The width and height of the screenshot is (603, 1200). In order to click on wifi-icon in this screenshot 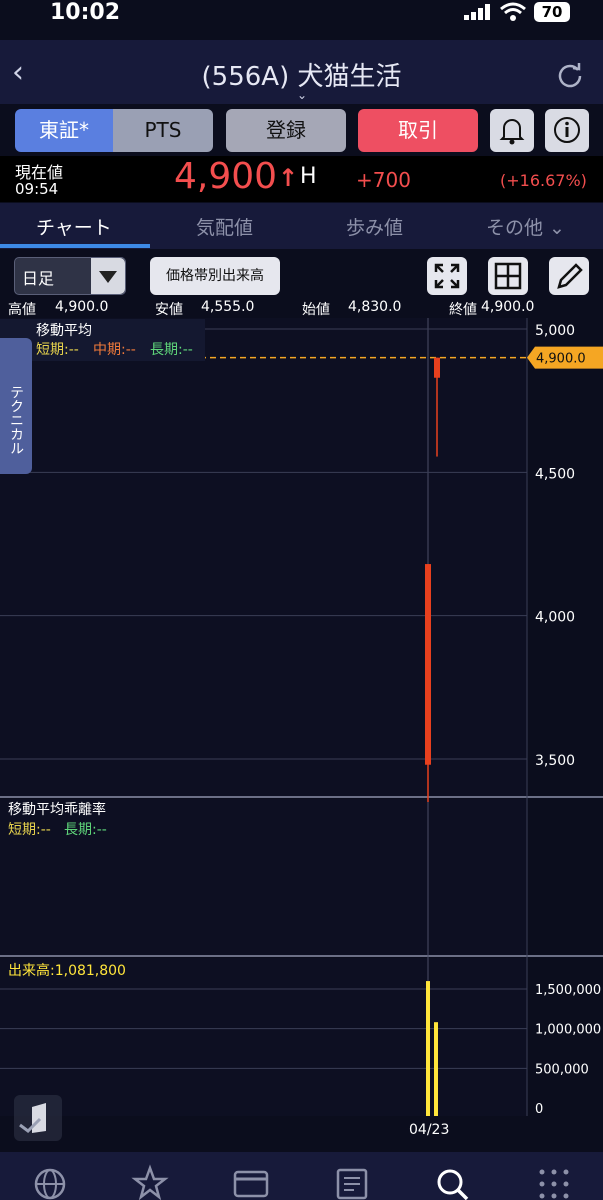, I will do `click(513, 11)`.